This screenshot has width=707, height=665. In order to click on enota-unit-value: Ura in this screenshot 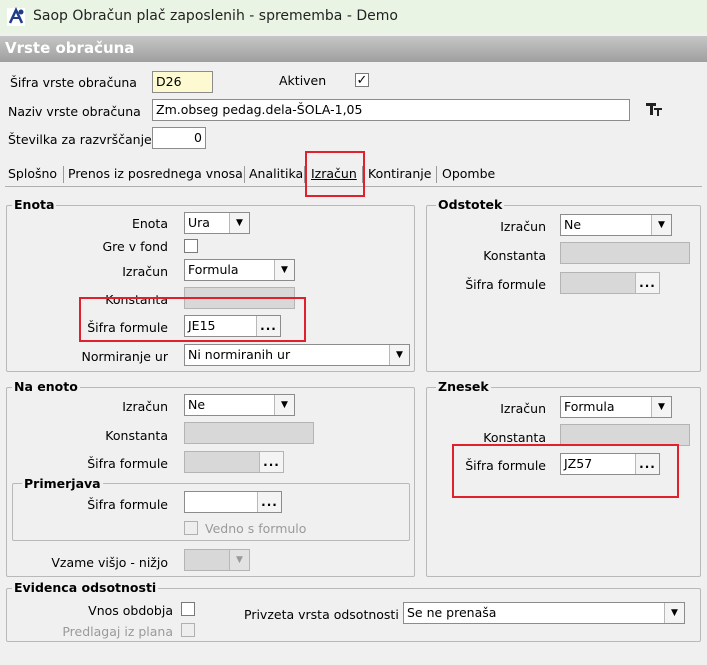, I will do `click(199, 222)`.